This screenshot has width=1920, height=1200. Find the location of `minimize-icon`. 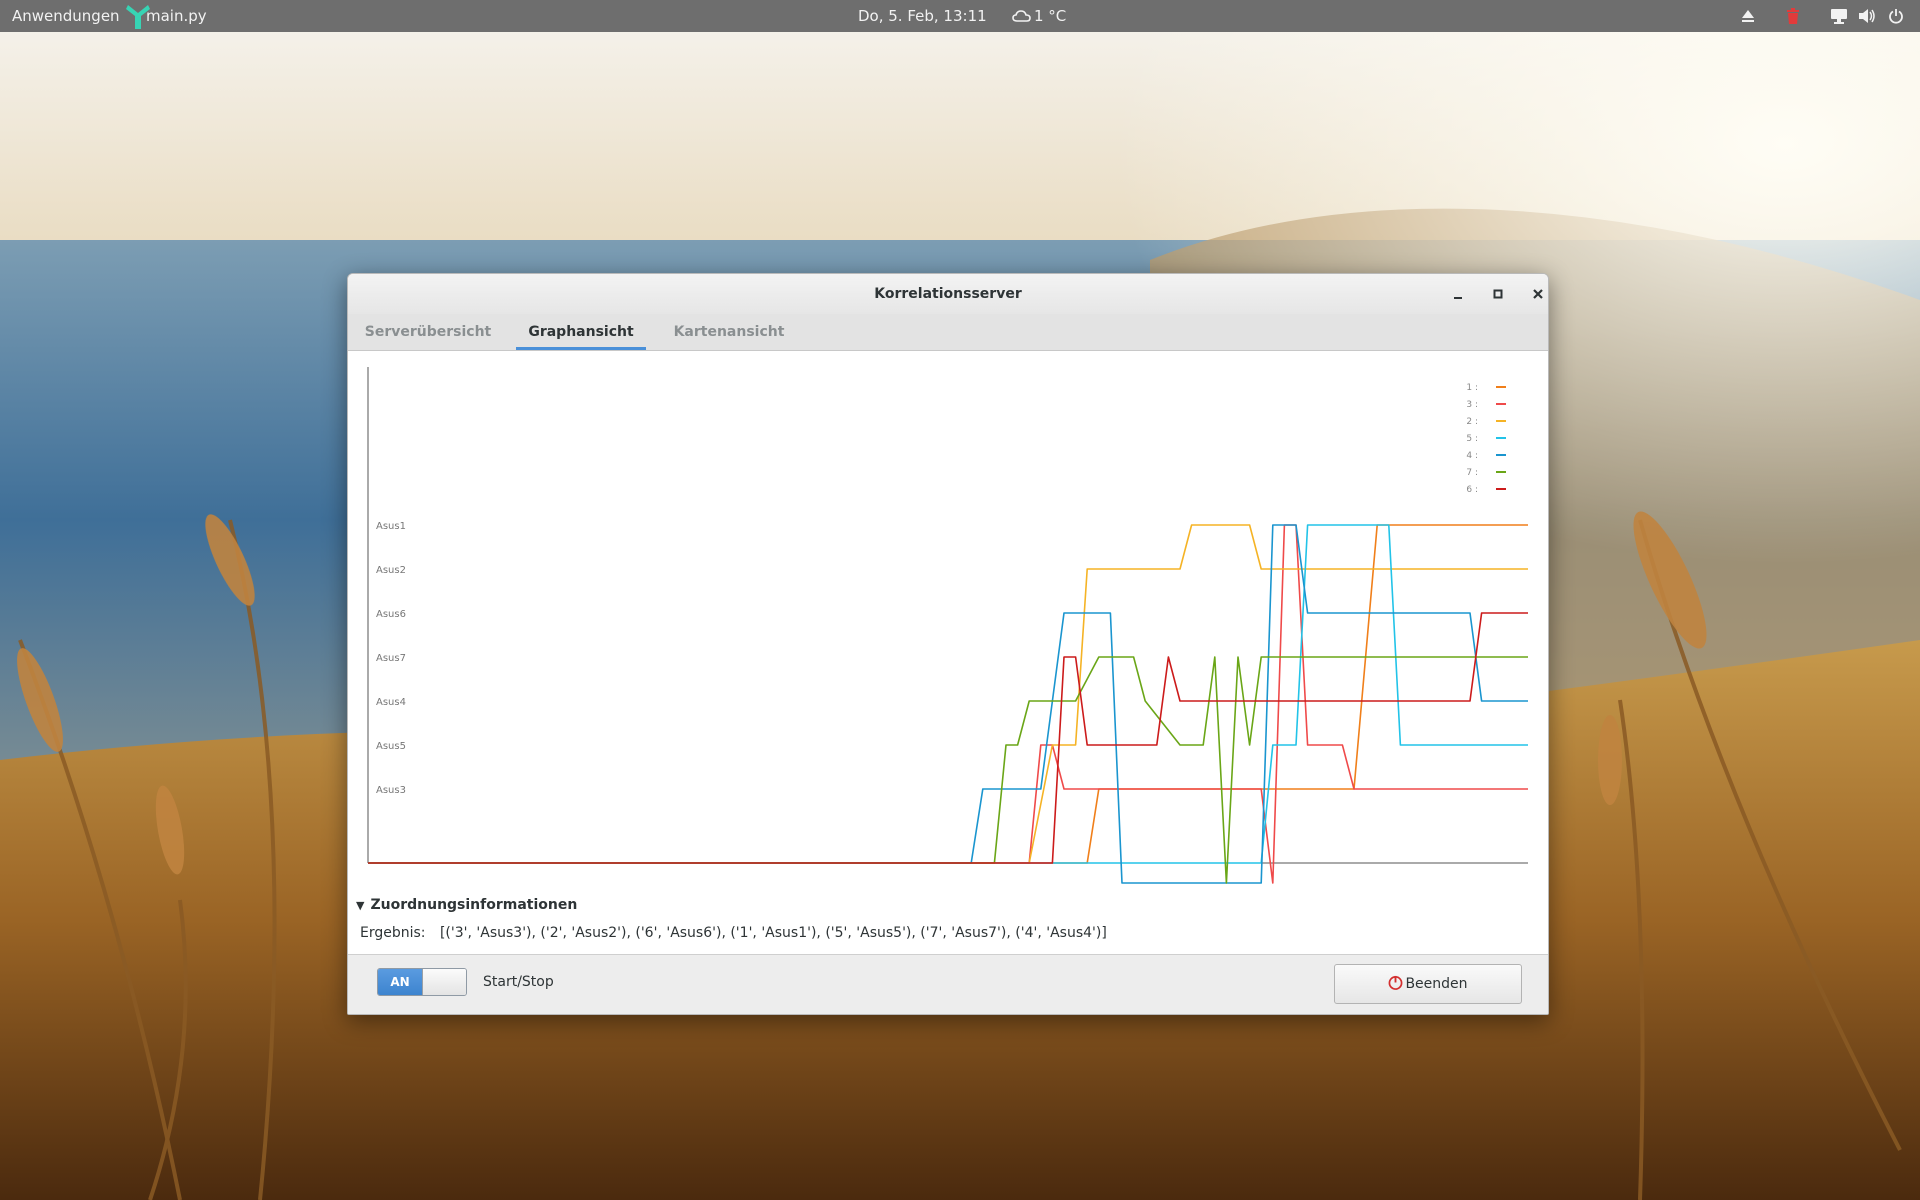

minimize-icon is located at coordinates (1458, 294).